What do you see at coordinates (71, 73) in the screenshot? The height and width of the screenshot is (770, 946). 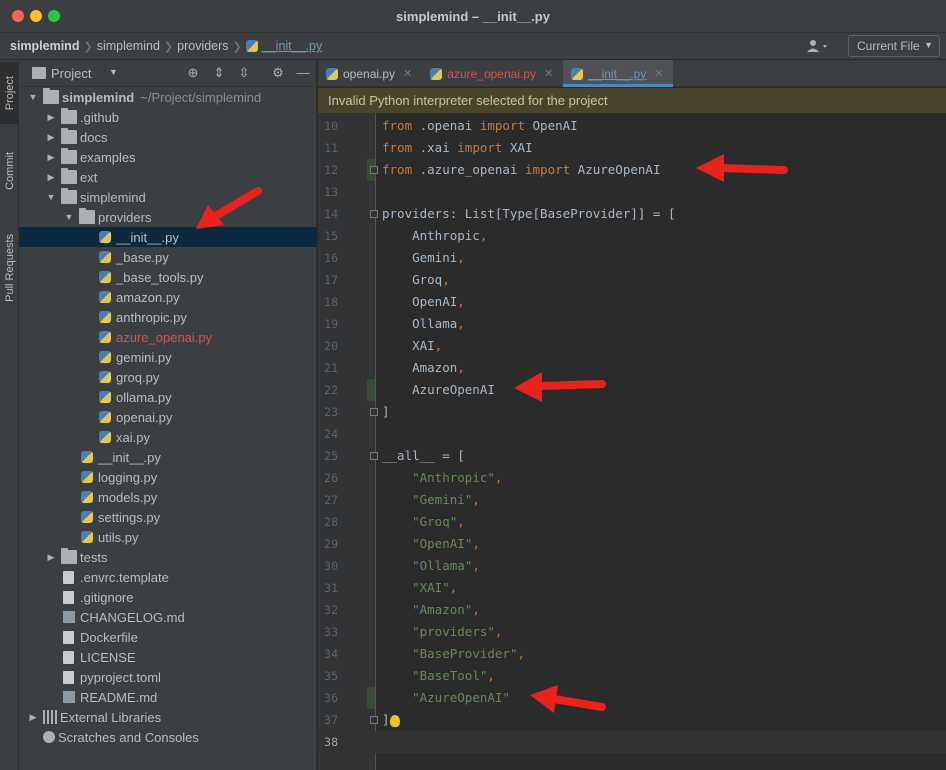 I see `project-view-selector: Project` at bounding box center [71, 73].